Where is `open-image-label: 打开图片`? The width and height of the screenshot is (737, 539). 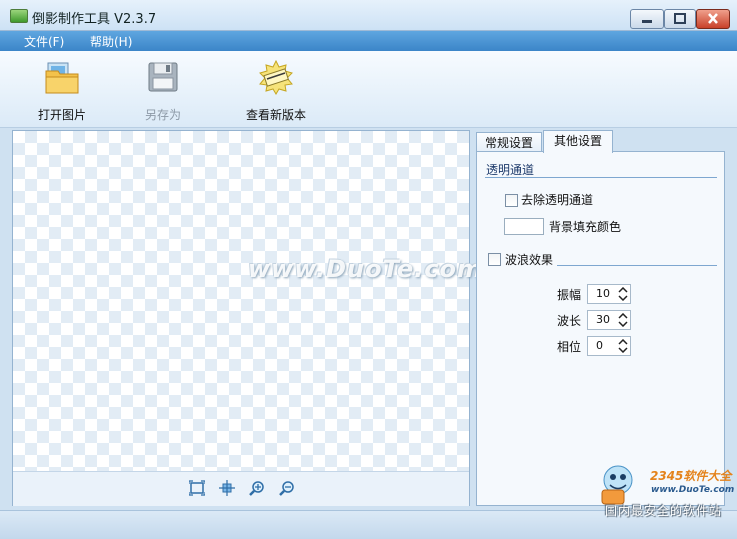 open-image-label: 打开图片 is located at coordinates (61, 115).